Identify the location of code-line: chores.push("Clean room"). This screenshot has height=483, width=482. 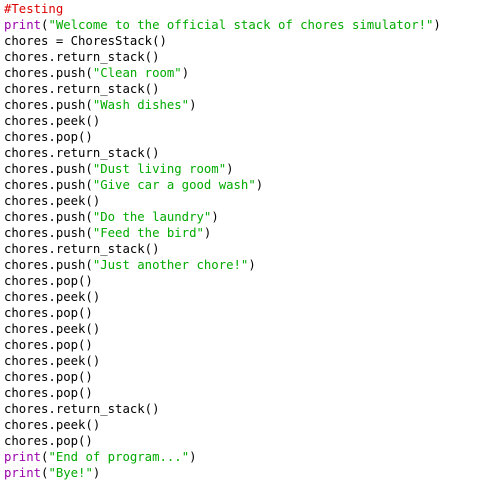
(243, 73).